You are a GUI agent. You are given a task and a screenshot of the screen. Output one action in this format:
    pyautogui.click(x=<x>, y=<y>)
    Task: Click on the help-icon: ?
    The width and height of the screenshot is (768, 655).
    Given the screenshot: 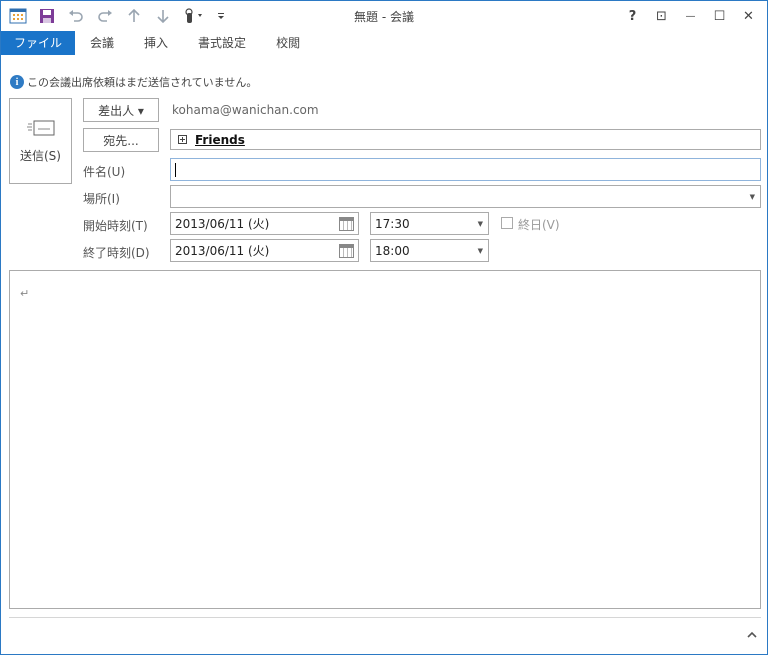 What is the action you would take?
    pyautogui.click(x=632, y=16)
    